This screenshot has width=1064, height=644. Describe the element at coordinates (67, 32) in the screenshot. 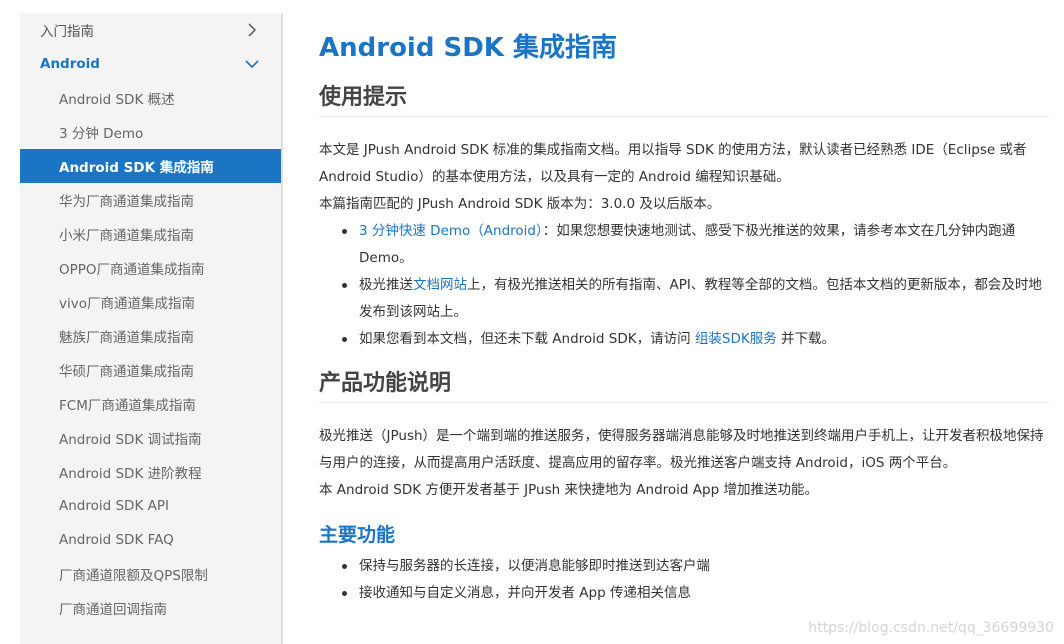

I see `sidebar-item-label: 入门指南` at that location.